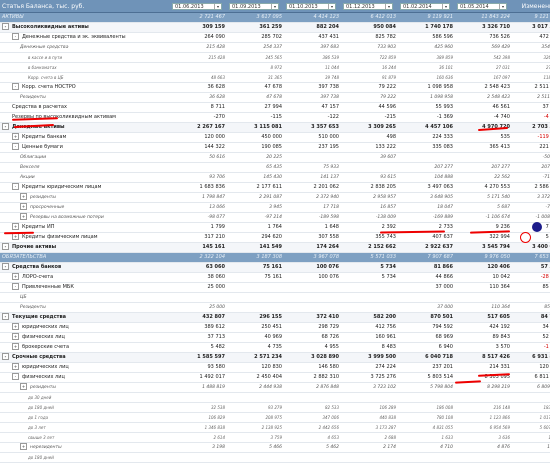 Image resolution: width=550 pixels, height=474 pixels. What do you see at coordinates (198, 17) in the screenshot?
I see `value-cell: 2 721 467` at bounding box center [198, 17].